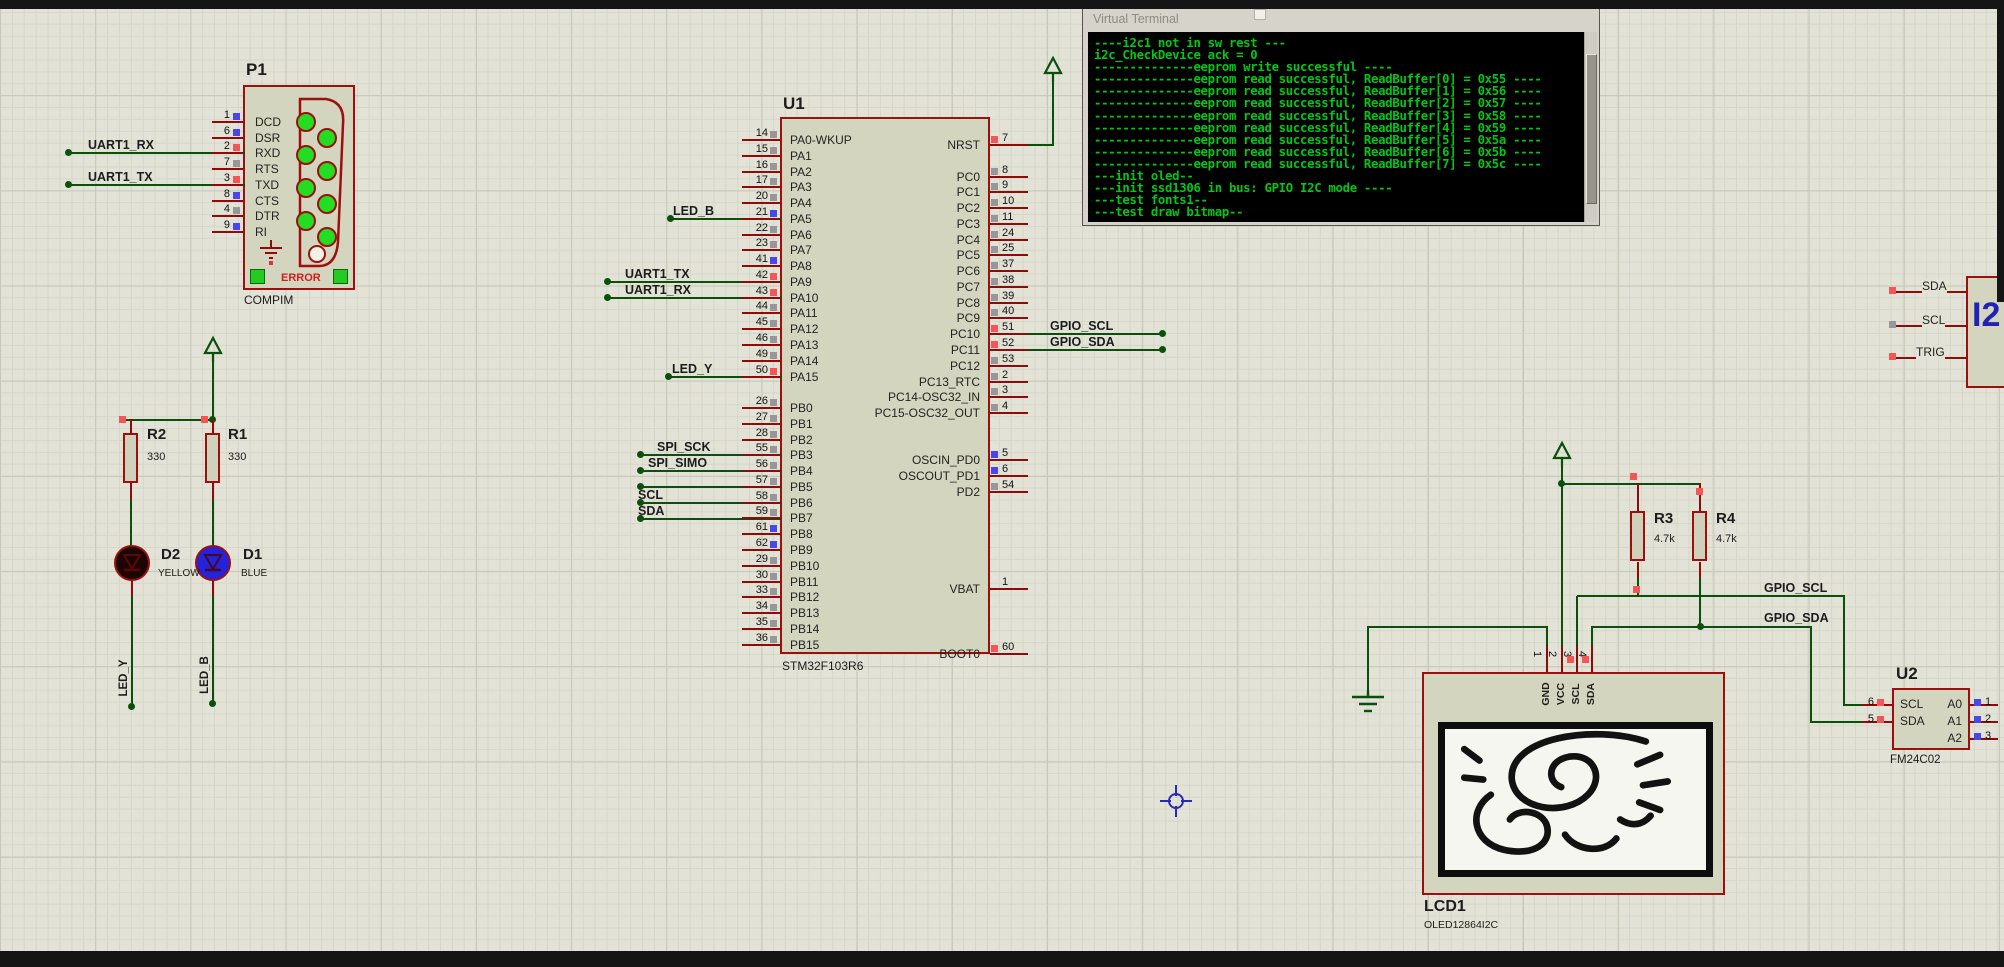 The width and height of the screenshot is (2004, 967). Describe the element at coordinates (822, 666) in the screenshot. I see `u1-value: STM32F103R6` at that location.